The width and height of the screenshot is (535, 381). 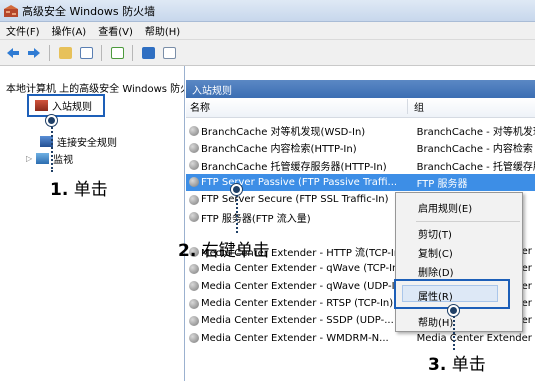 I want to click on rule-name-cell: FTP 服务器(FTP 流入量), so click(x=256, y=219).